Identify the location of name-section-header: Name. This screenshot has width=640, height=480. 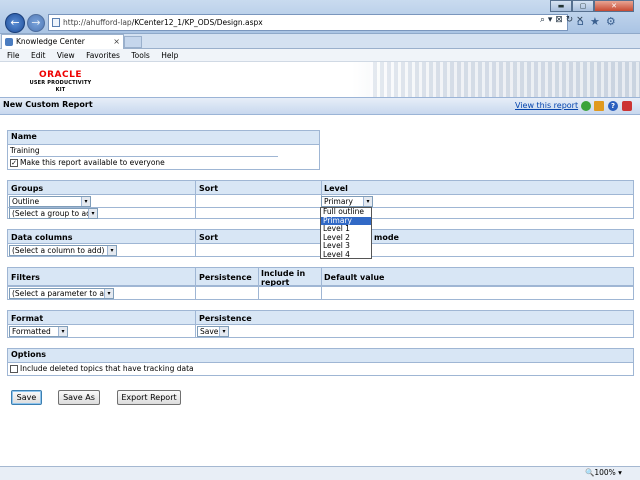
(163, 137).